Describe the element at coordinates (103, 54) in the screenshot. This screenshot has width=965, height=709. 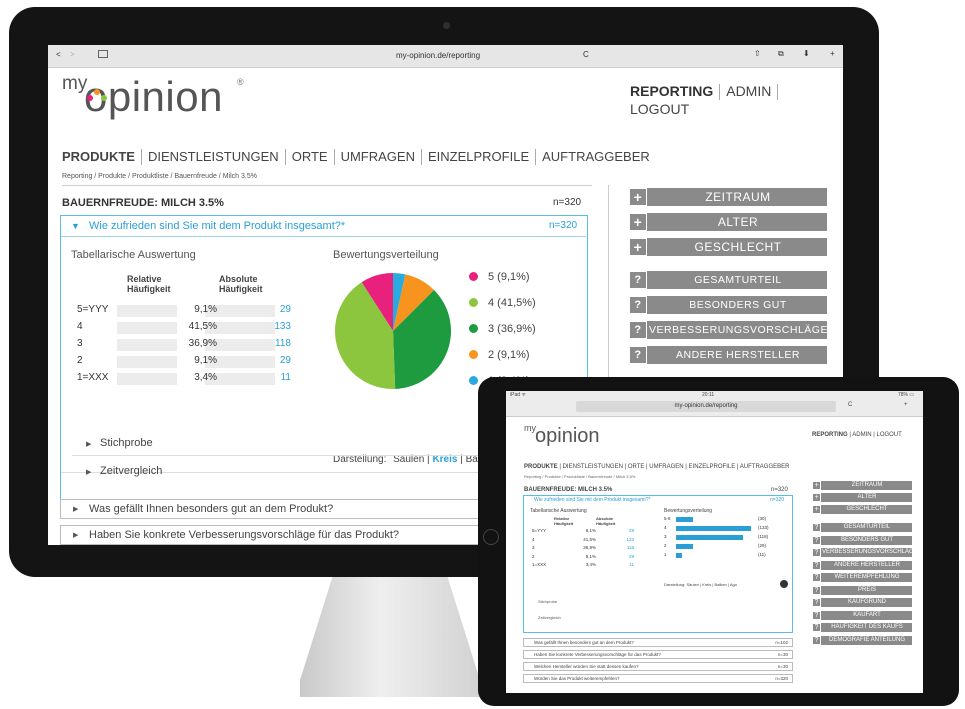
I see `sidebar-icon` at that location.